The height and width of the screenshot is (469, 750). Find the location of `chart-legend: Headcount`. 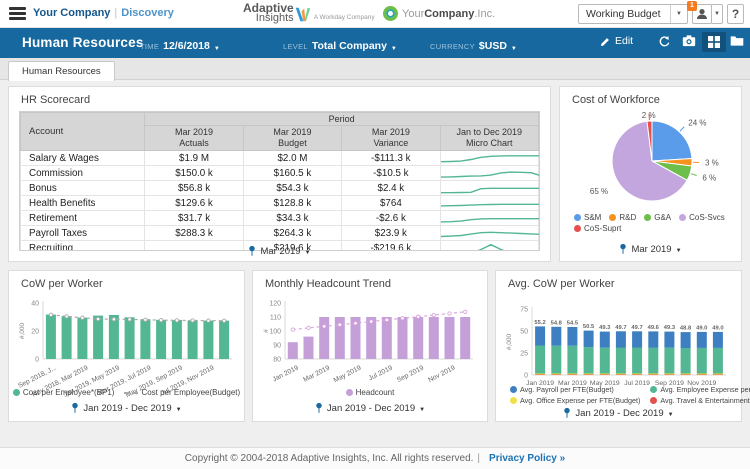

chart-legend: Headcount is located at coordinates (370, 392).